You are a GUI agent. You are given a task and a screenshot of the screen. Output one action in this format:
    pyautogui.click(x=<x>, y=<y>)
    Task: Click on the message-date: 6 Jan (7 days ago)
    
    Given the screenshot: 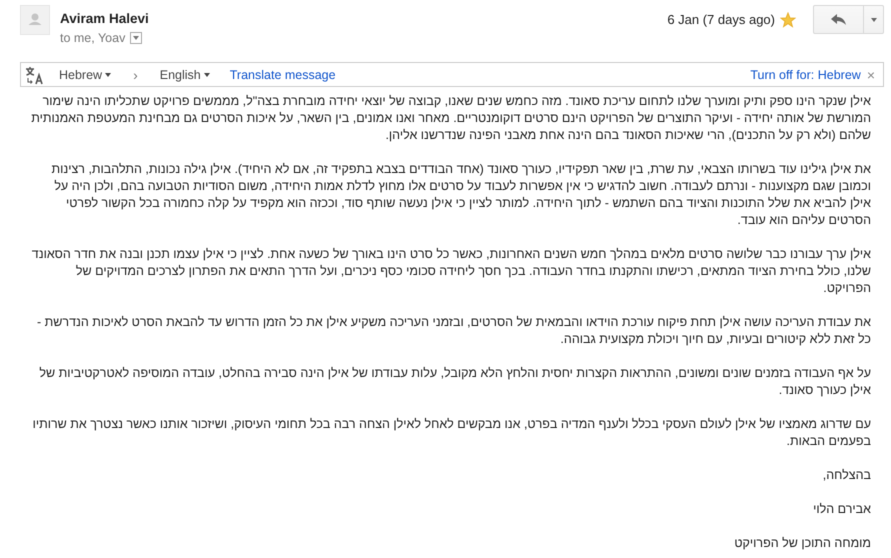 What is the action you would take?
    pyautogui.click(x=721, y=19)
    